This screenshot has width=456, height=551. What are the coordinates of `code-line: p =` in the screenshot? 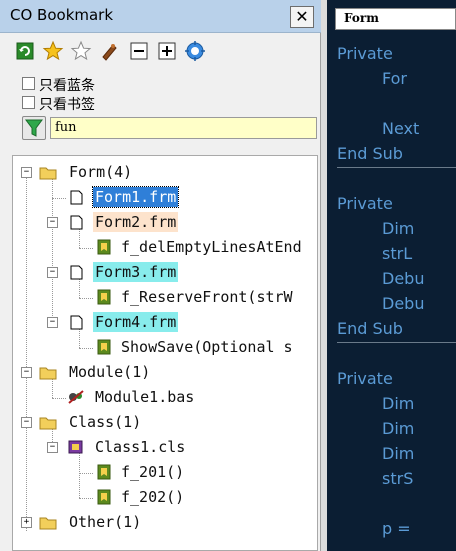 It's located at (396, 528).